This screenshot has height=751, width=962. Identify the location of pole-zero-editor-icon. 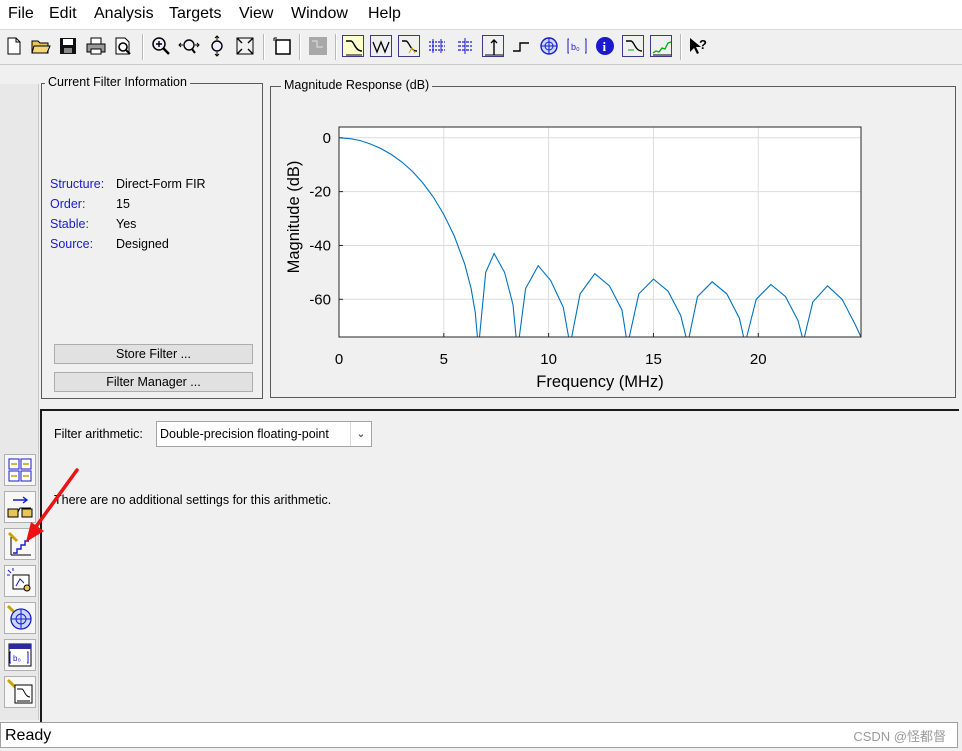
(20, 618).